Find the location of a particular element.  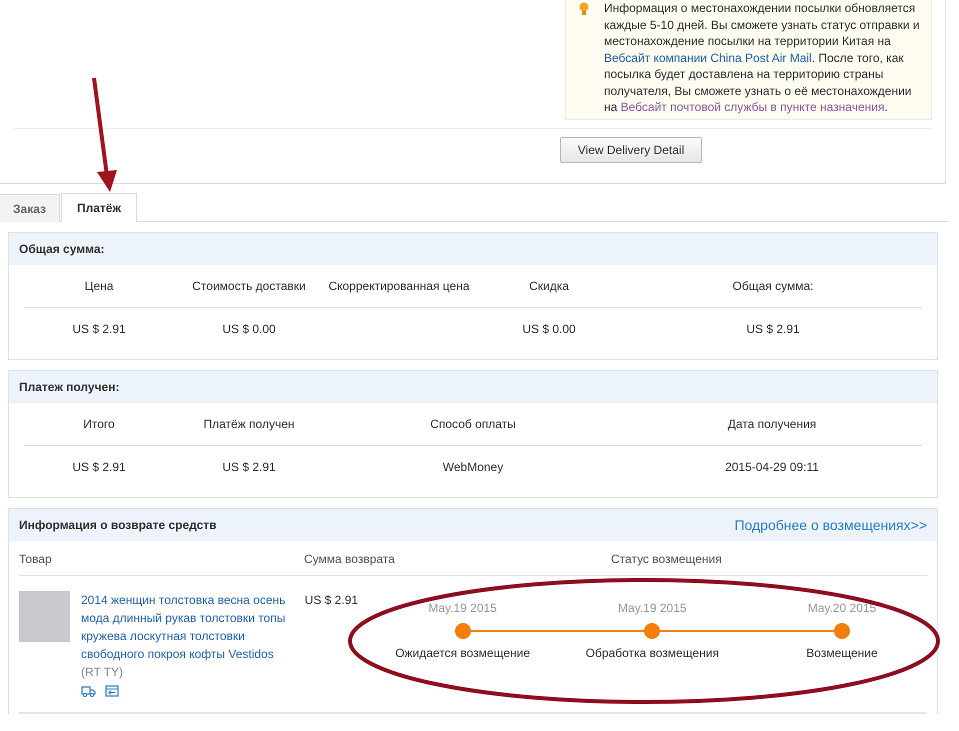

view-delivery-detail-button: View Delivery Detail is located at coordinates (631, 149).